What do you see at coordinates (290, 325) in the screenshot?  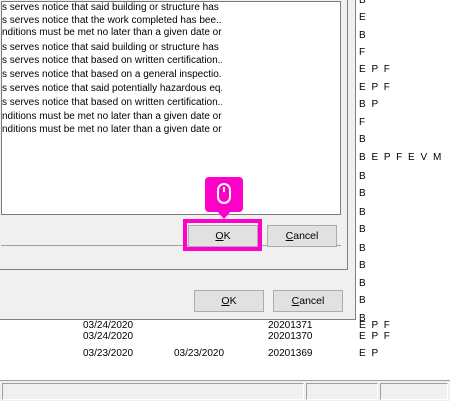 I see `number-cell: 20201371` at bounding box center [290, 325].